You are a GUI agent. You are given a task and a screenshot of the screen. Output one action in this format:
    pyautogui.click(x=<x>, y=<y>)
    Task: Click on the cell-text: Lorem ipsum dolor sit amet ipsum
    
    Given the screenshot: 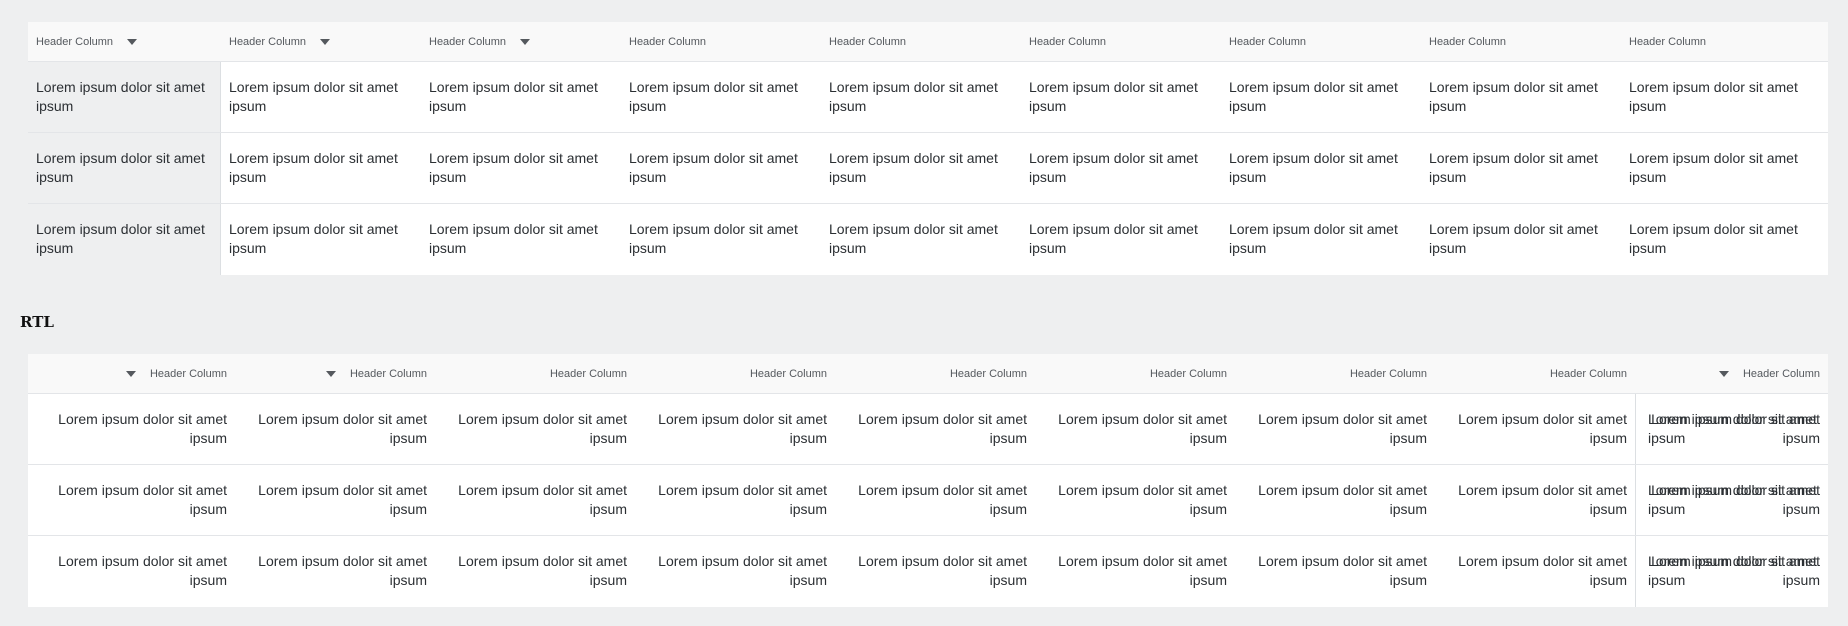 What is the action you would take?
    pyautogui.click(x=1735, y=499)
    